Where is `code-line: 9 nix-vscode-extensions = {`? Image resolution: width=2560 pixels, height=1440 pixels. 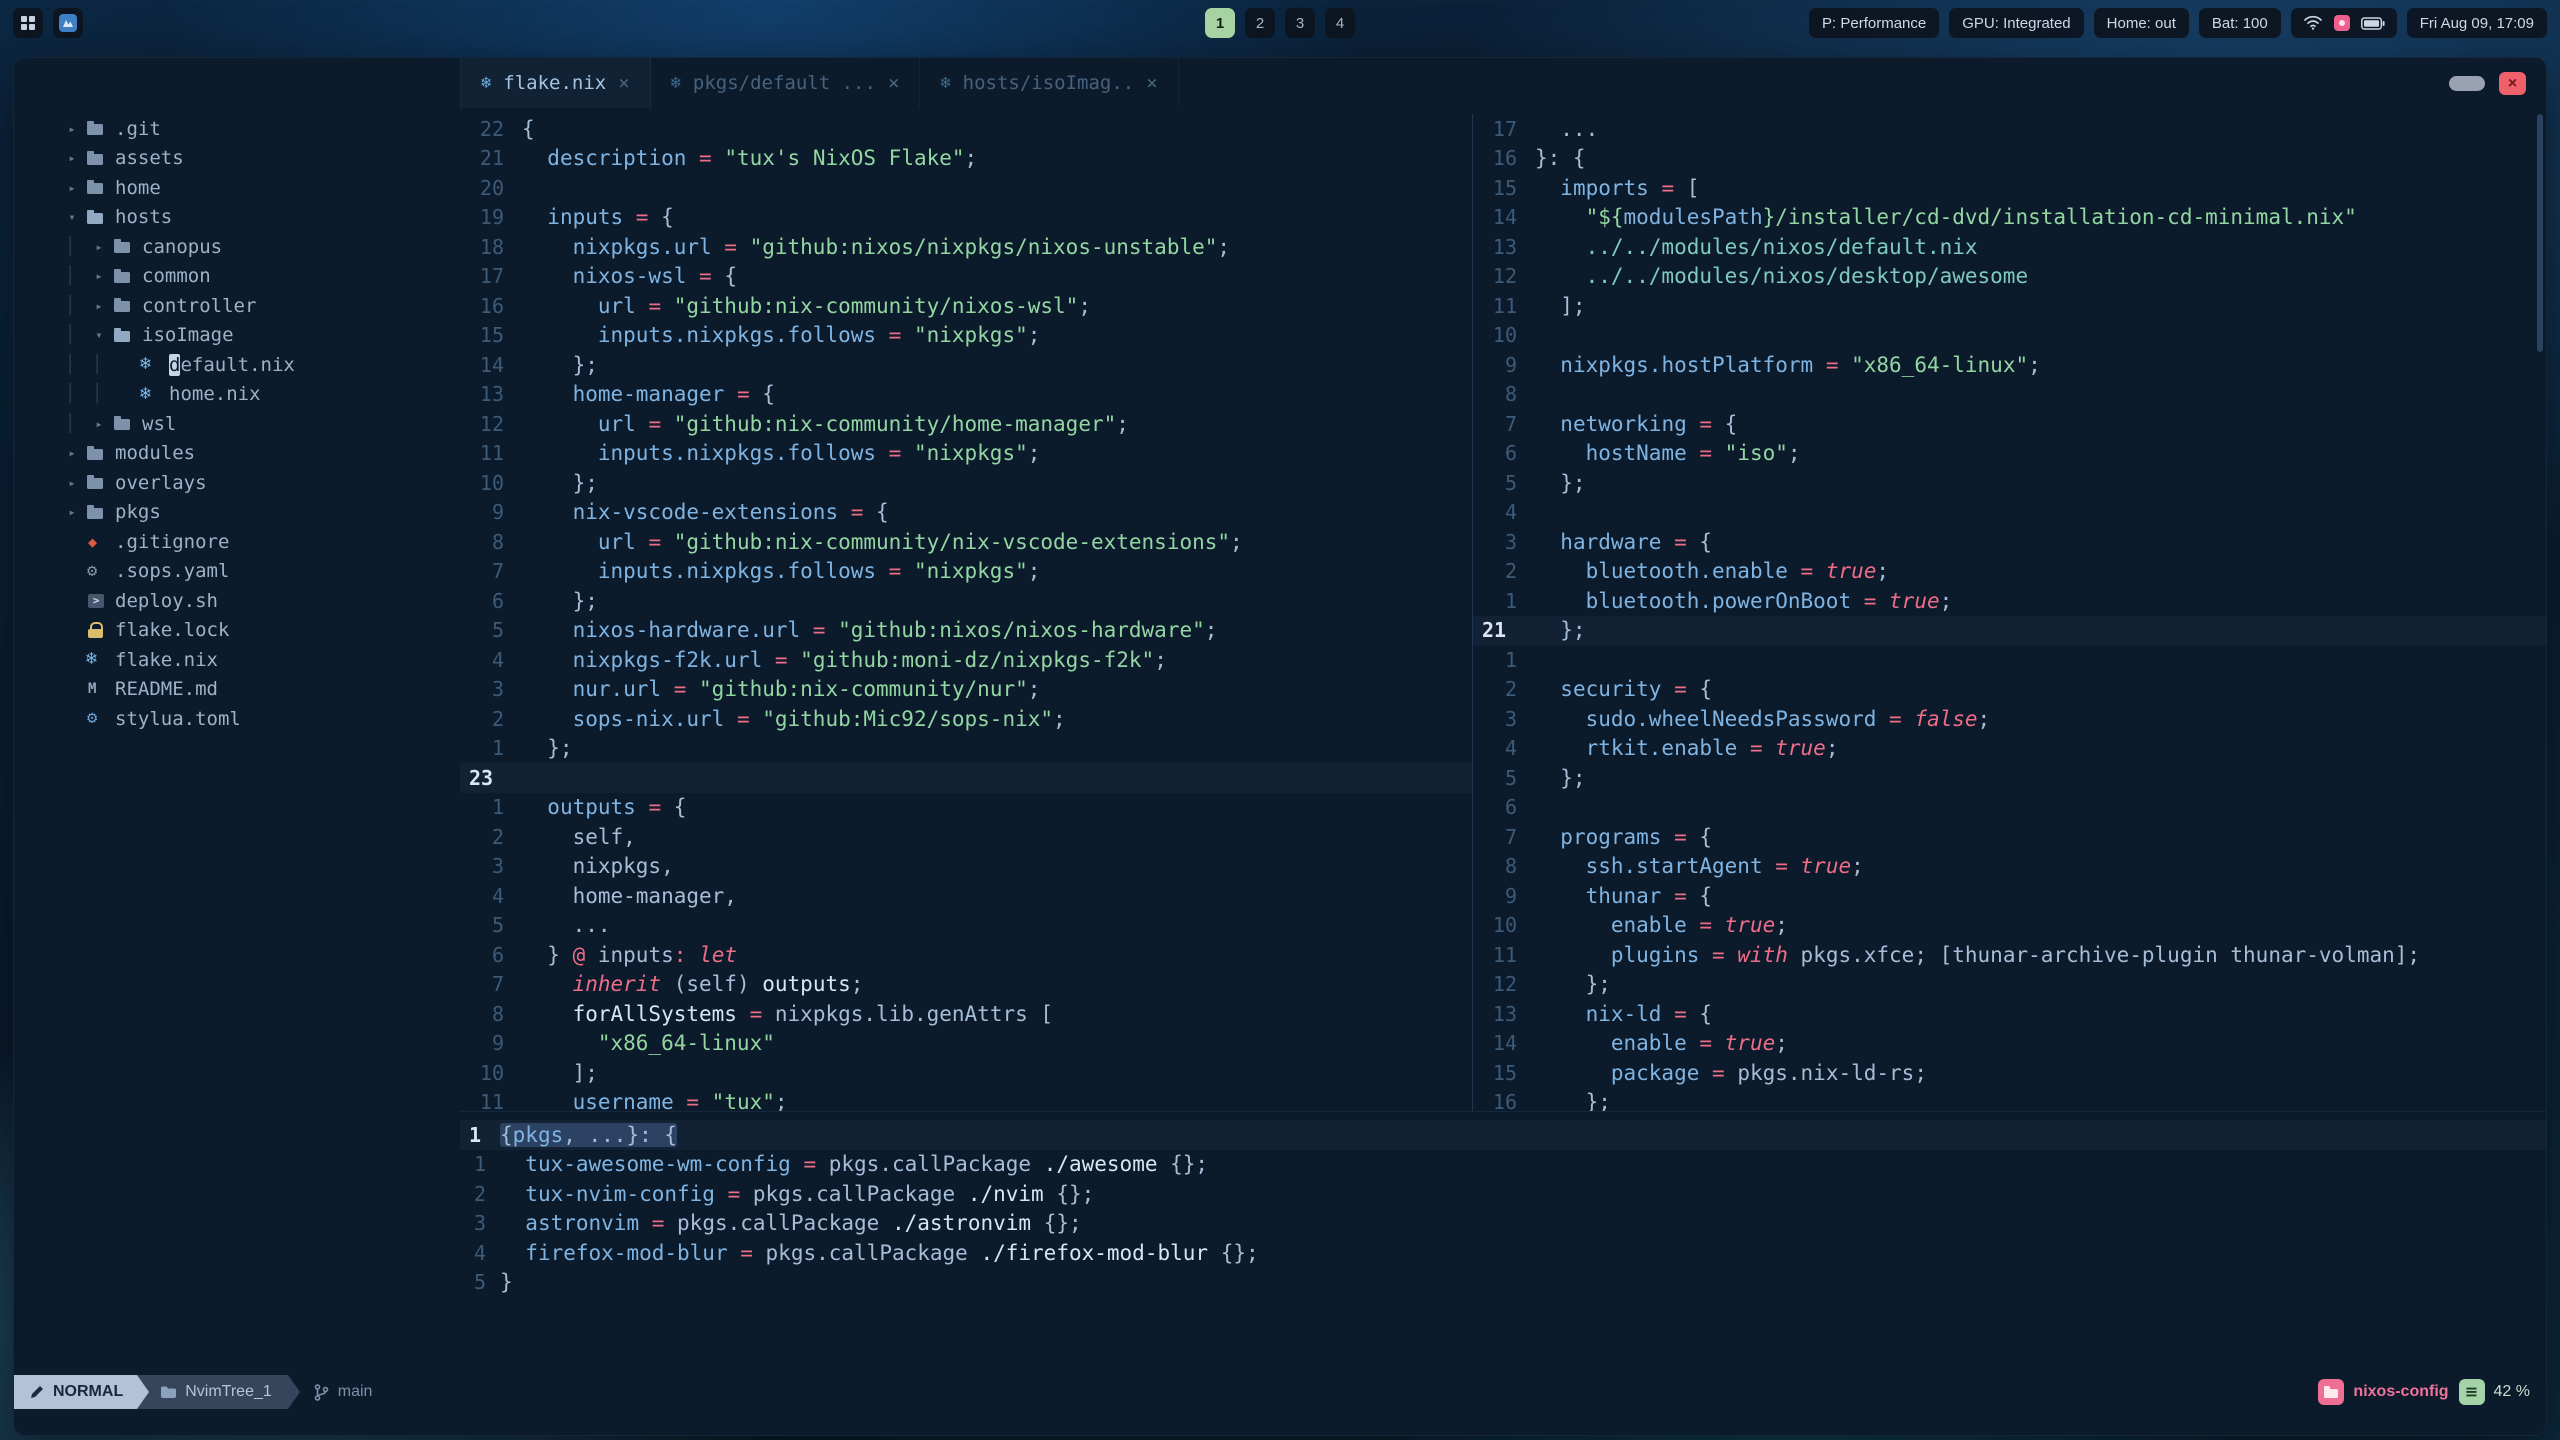
code-line: 9 nix-vscode-extensions = { is located at coordinates (966, 513).